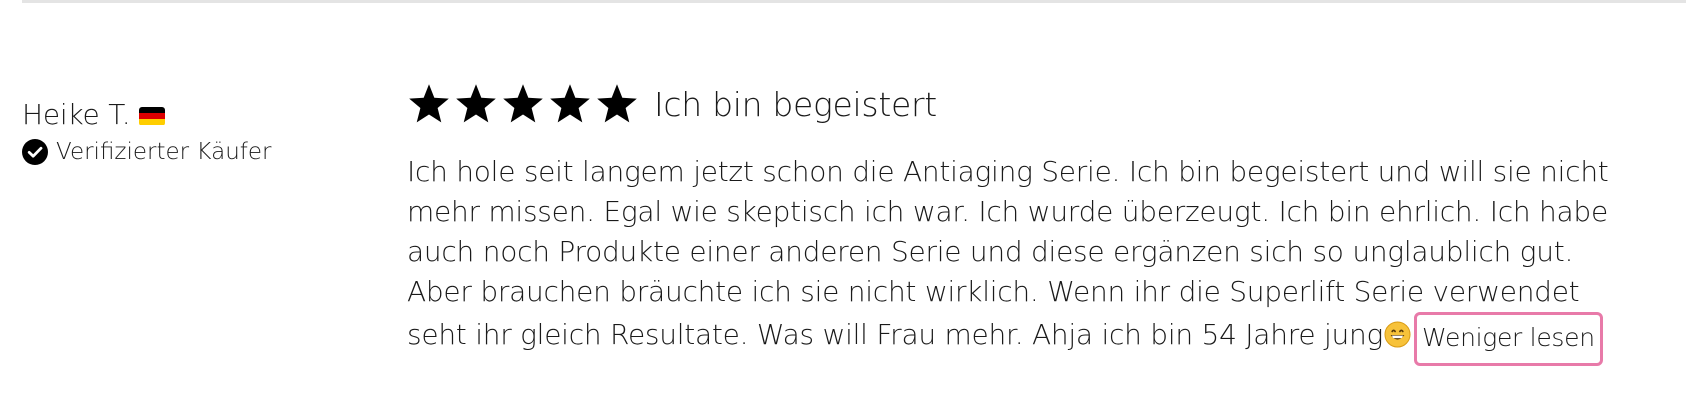  Describe the element at coordinates (1508, 339) in the screenshot. I see `read-less-button: Weniger lesen` at that location.